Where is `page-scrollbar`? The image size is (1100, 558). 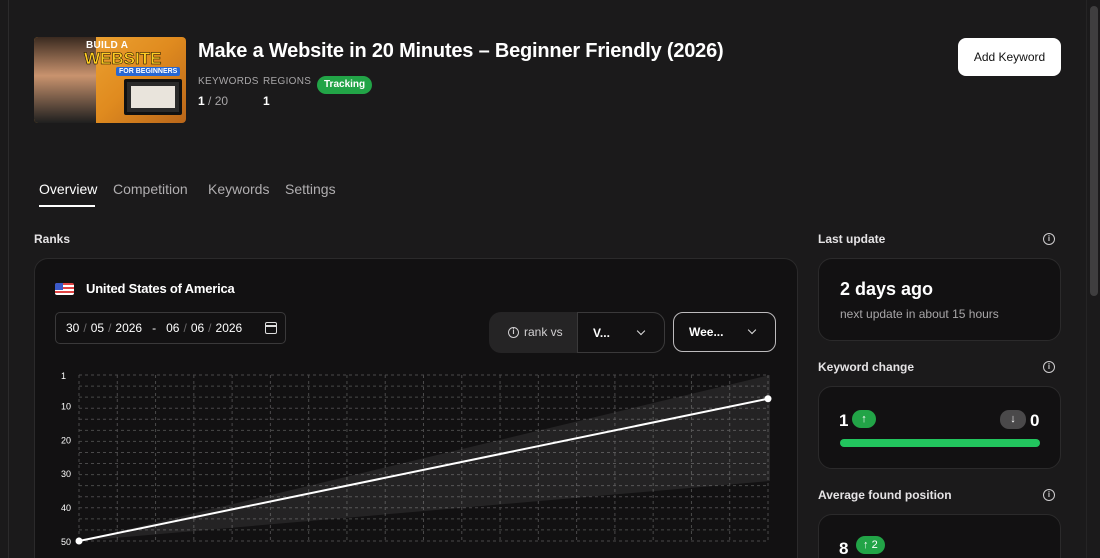
page-scrollbar is located at coordinates (1093, 279).